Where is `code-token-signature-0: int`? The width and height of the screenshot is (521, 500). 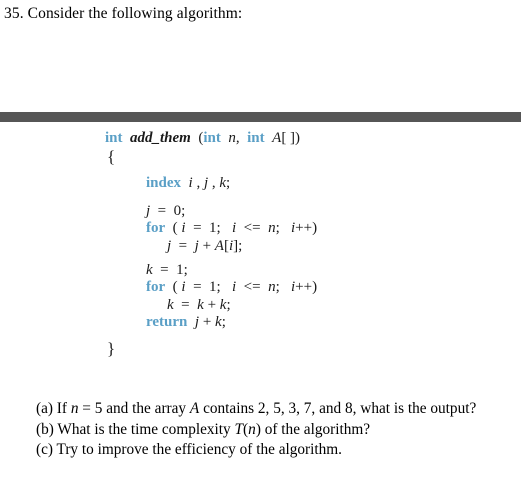 code-token-signature-0: int is located at coordinates (114, 138).